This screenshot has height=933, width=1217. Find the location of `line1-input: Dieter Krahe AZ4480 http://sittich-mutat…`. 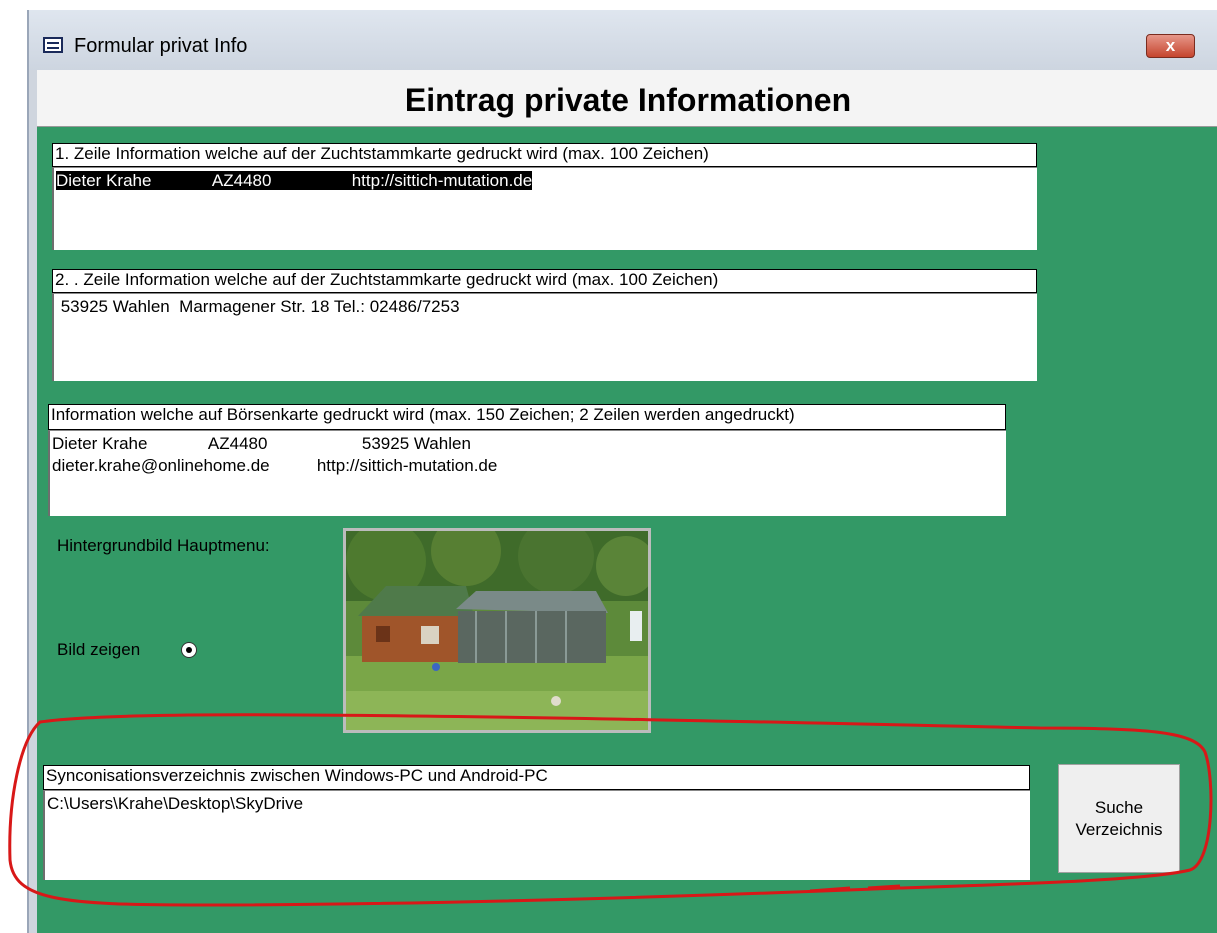

line1-input: Dieter Krahe AZ4480 http://sittich-mutat… is located at coordinates (544, 208).